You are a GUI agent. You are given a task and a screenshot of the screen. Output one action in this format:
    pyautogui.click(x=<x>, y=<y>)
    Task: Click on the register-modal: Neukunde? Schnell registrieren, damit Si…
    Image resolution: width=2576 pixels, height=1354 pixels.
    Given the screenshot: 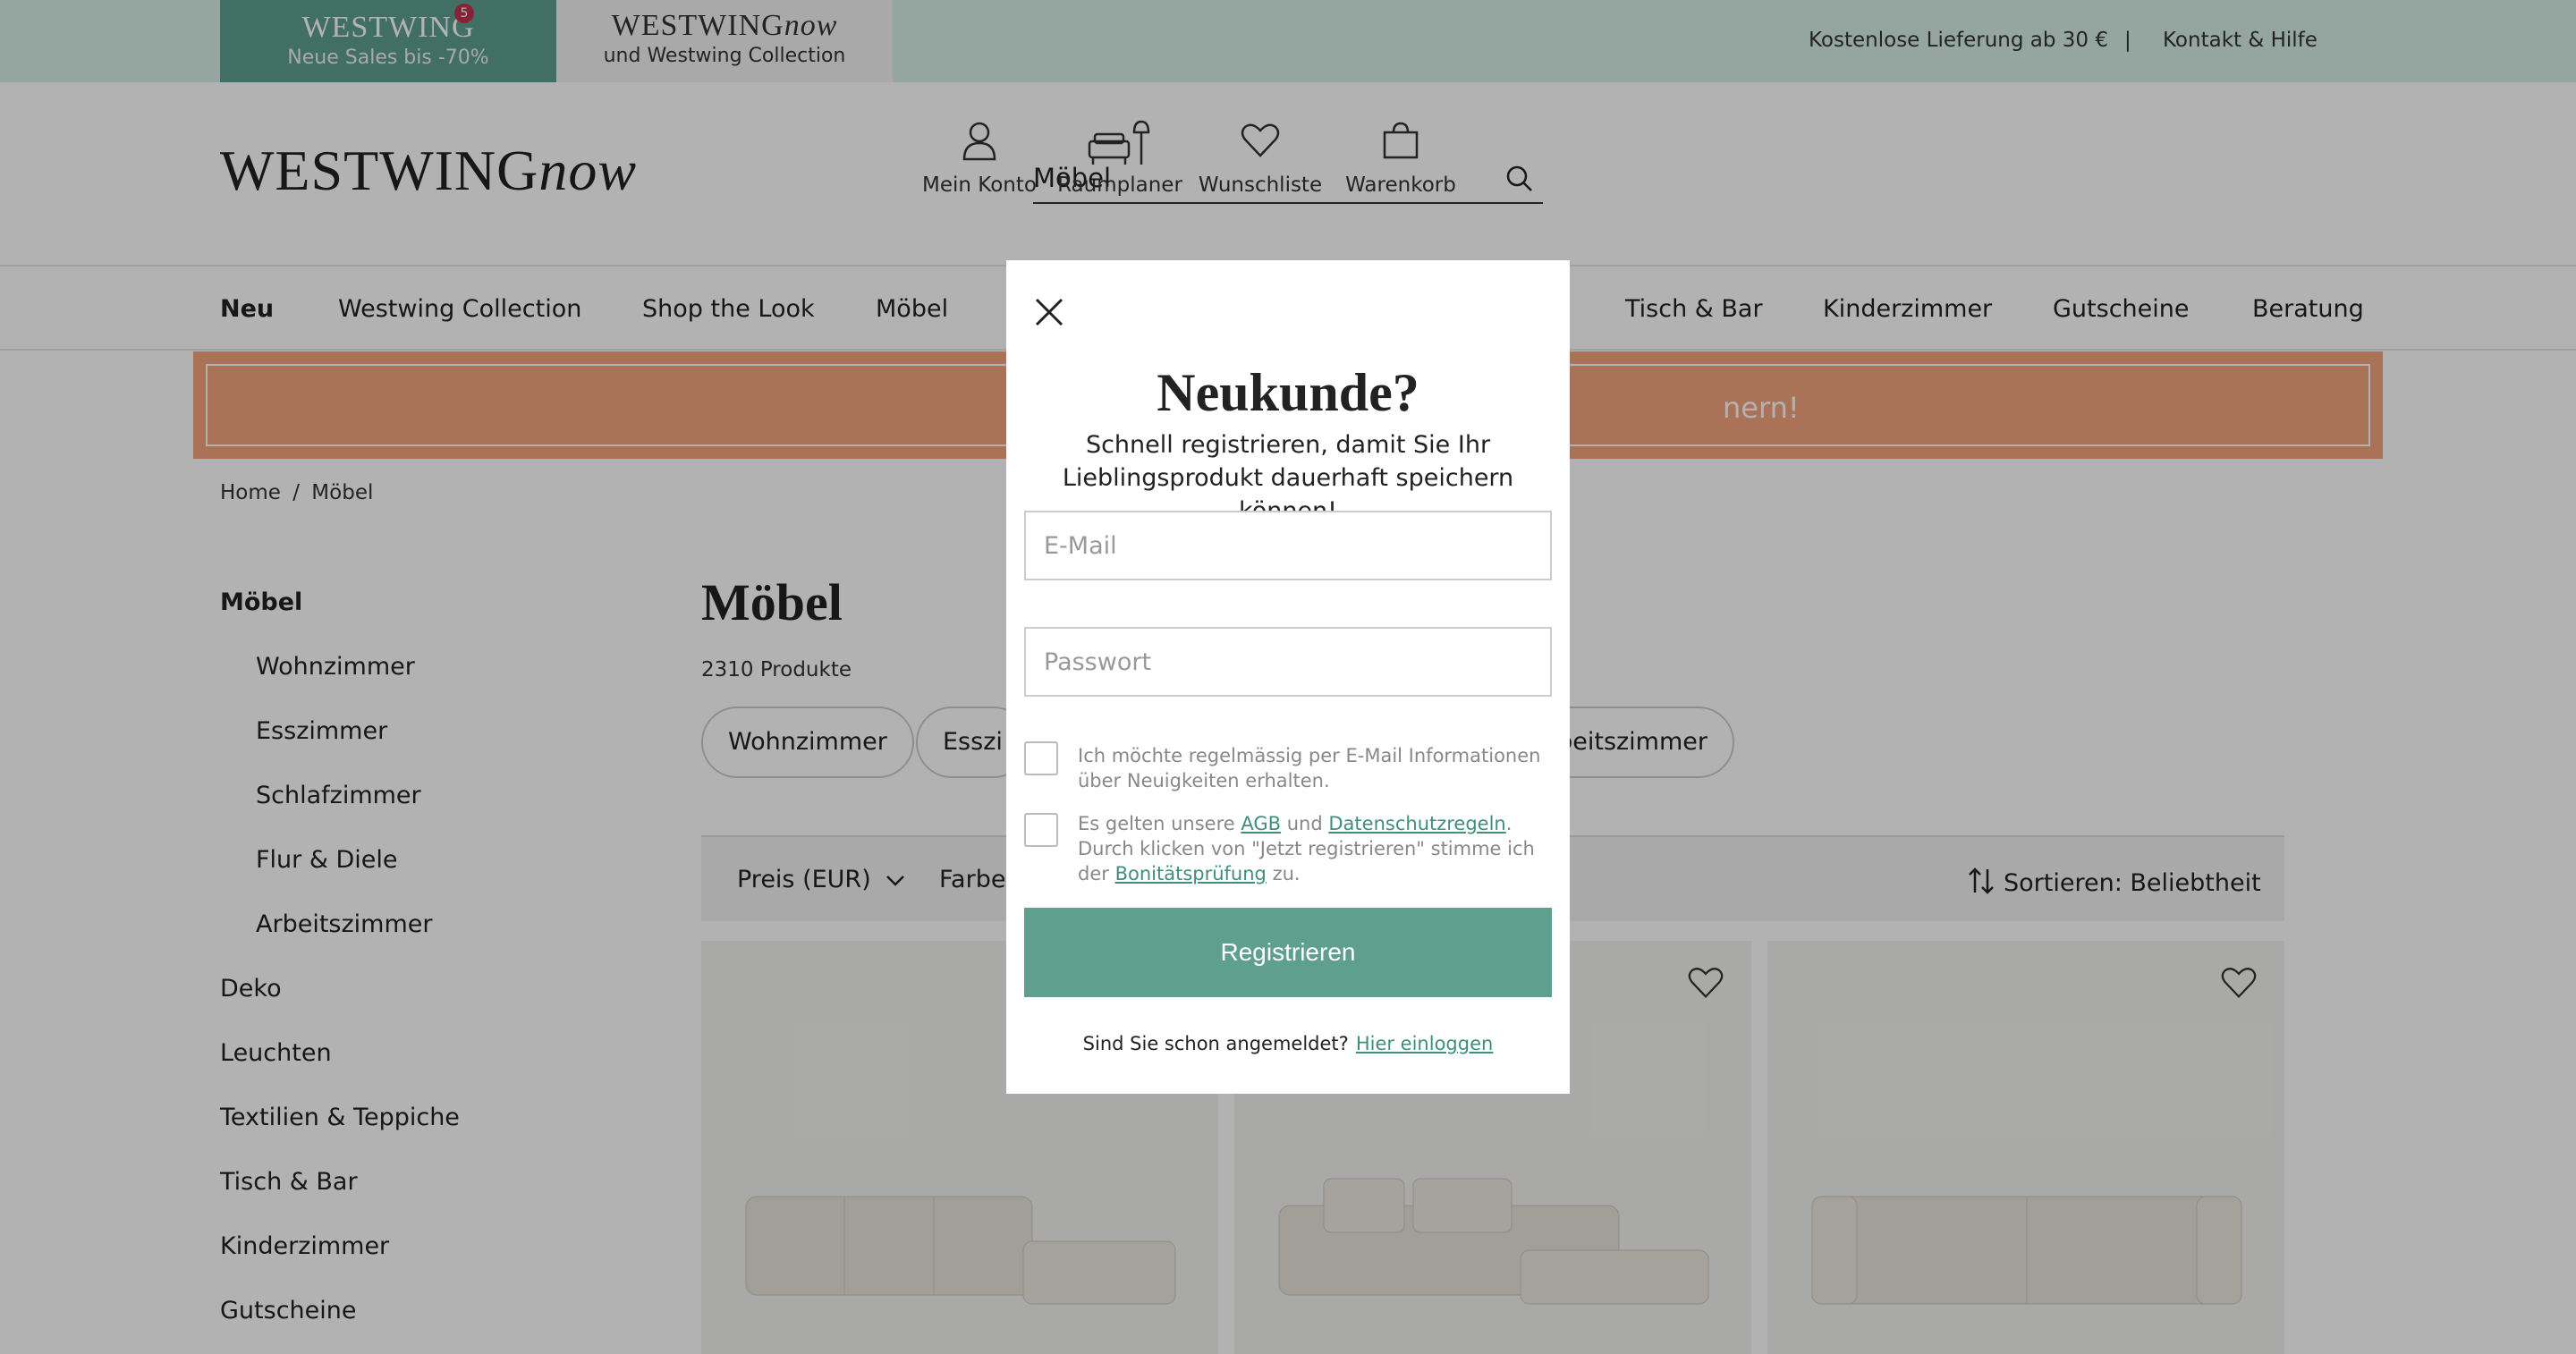 What is the action you would take?
    pyautogui.click(x=1288, y=677)
    